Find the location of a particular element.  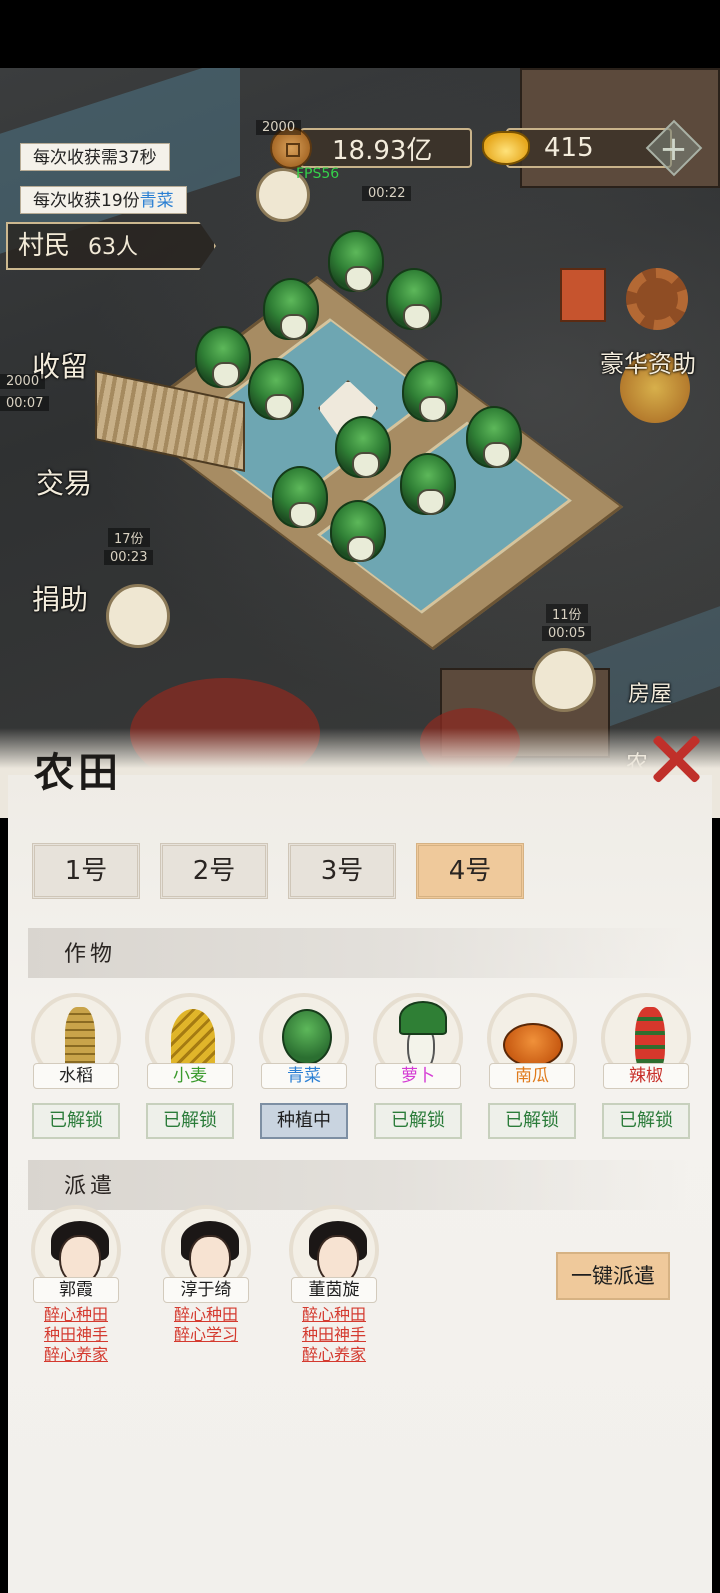

lobster-icon is located at coordinates (138, 616).